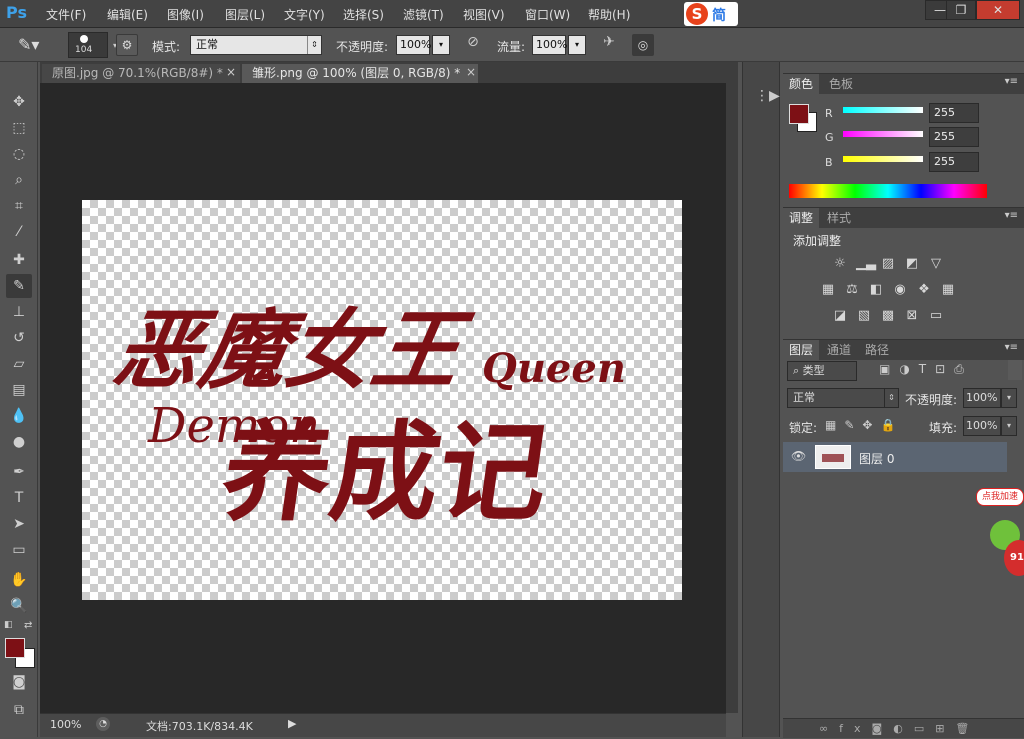  I want to click on brush-tool-icon: ✎▾, so click(30, 46).